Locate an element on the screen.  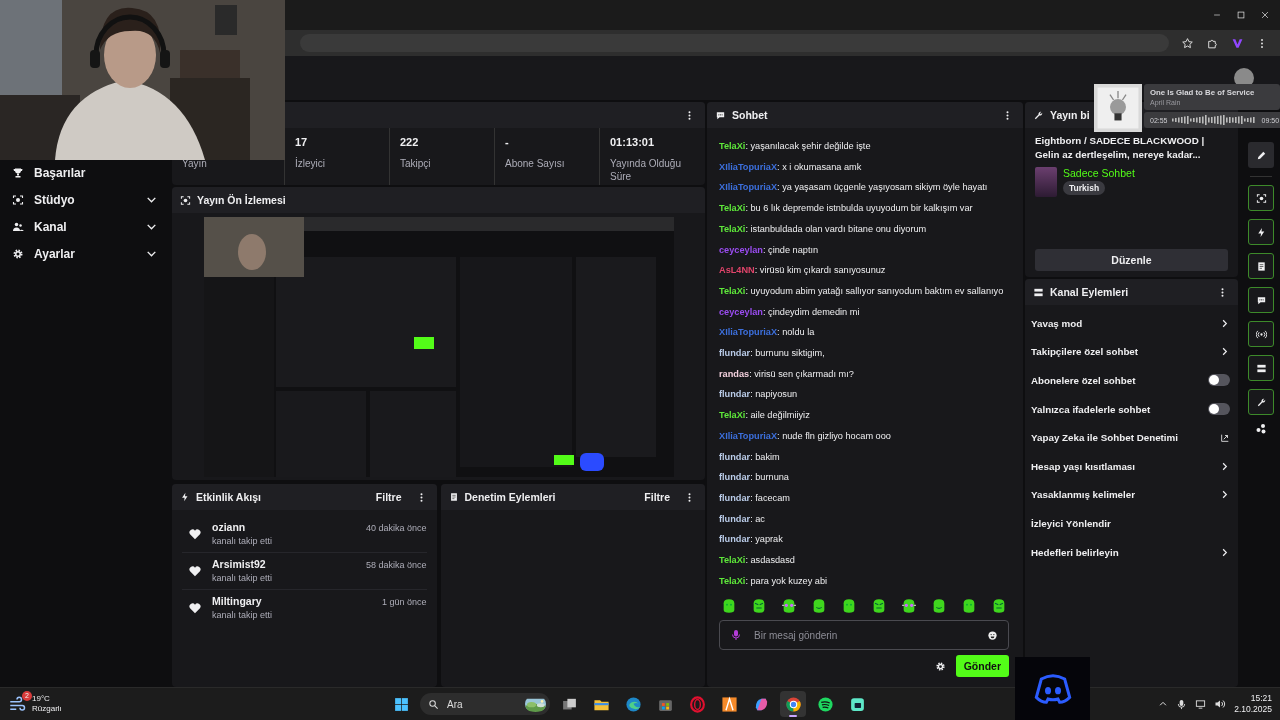
chat-message: XIliaTopuriaX: x i okumasana amk is located at coordinates (791, 167).